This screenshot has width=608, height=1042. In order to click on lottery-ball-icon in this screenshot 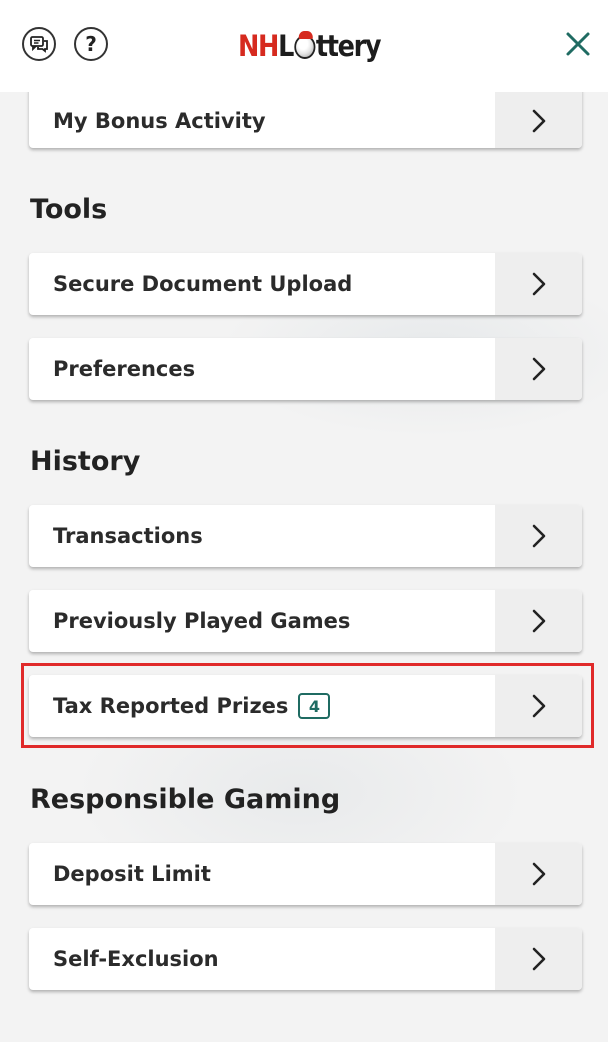, I will do `click(304, 45)`.